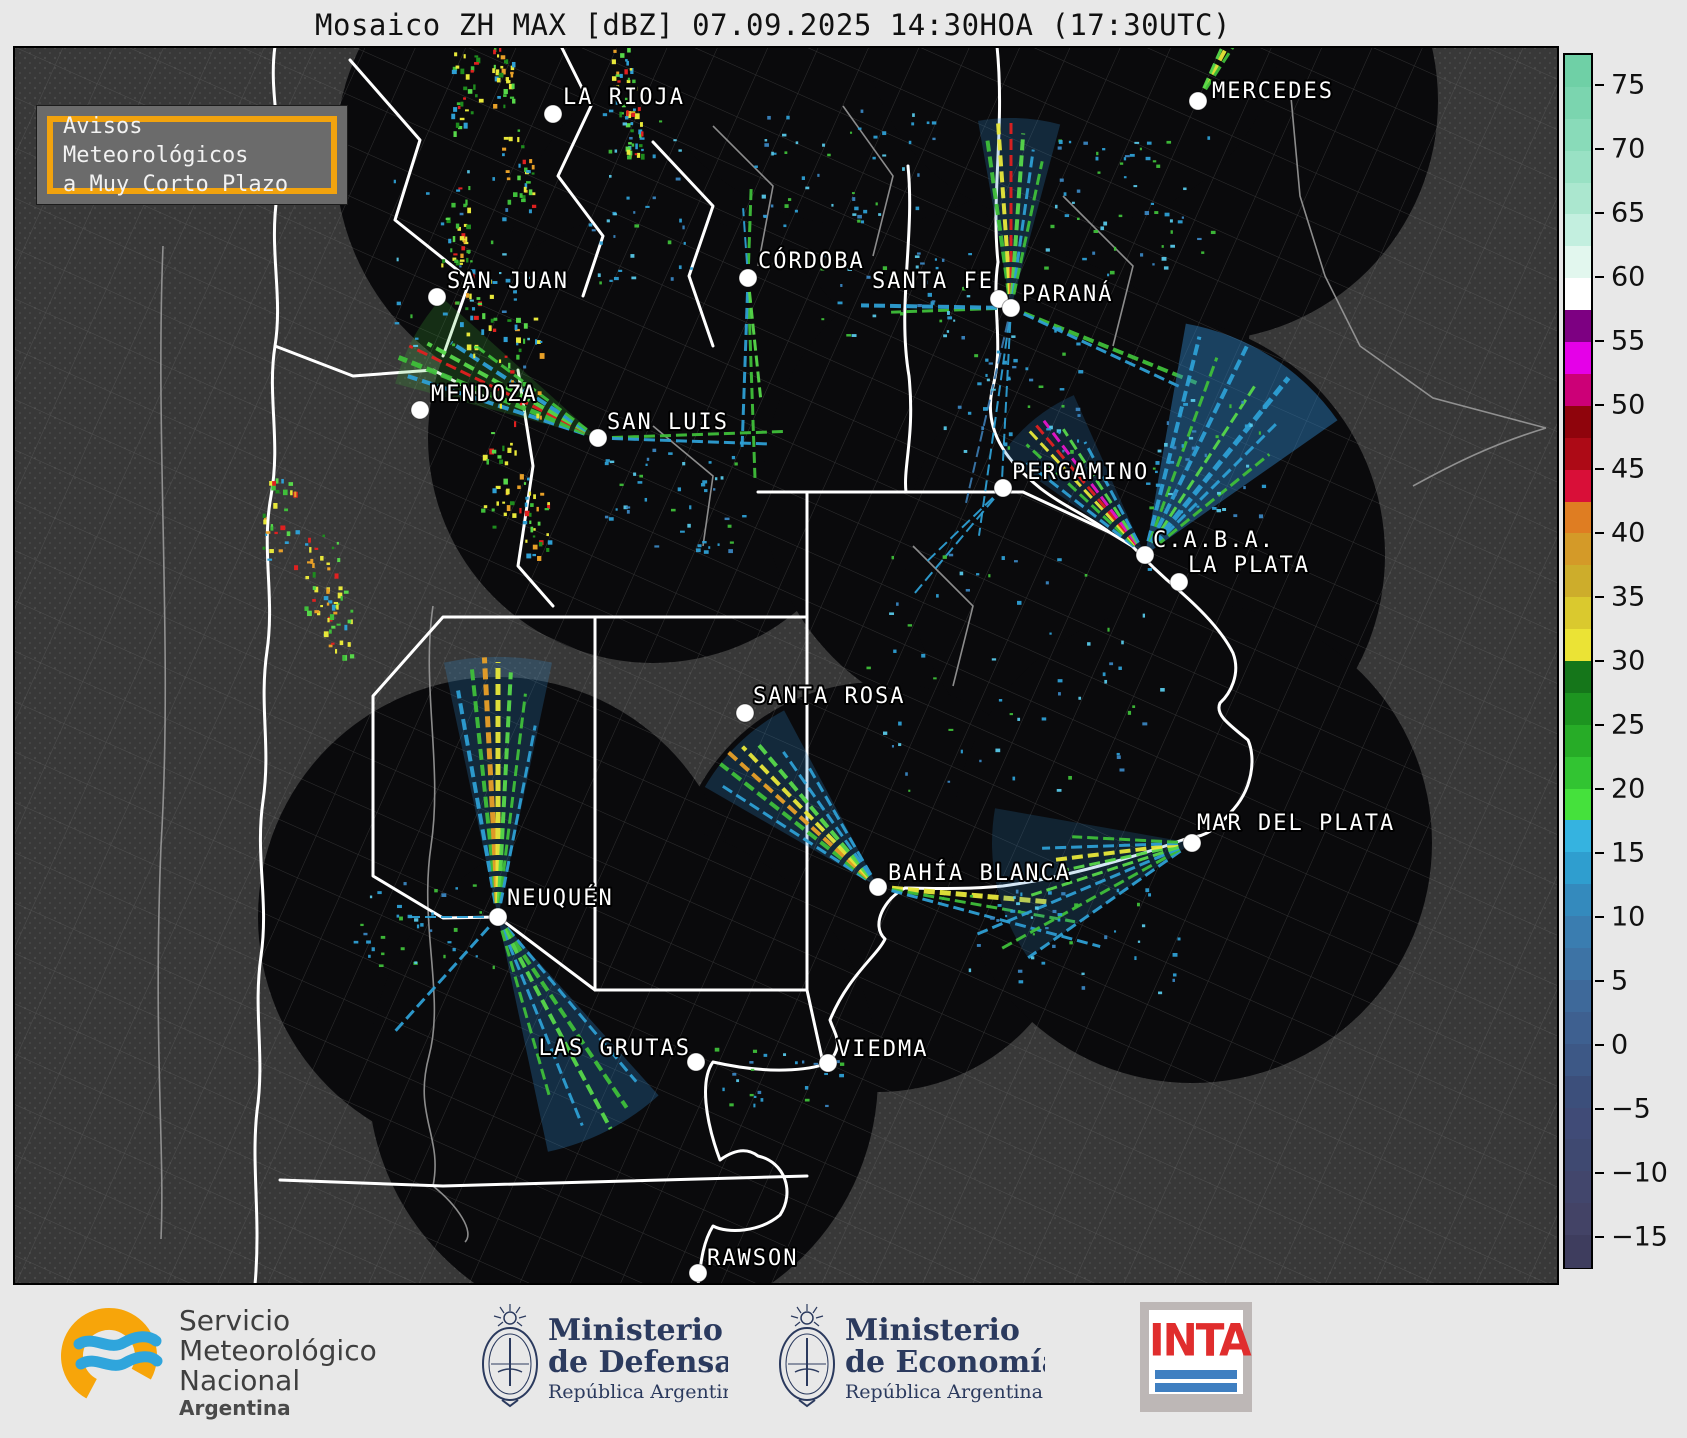 This screenshot has height=1438, width=1687. I want to click on city-label: PERGAMINO, so click(1080, 472).